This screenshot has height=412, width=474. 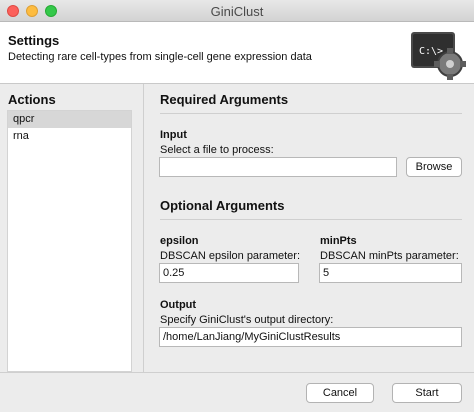 I want to click on minpts-help: DBSCAN minPts parameter:, so click(x=389, y=256).